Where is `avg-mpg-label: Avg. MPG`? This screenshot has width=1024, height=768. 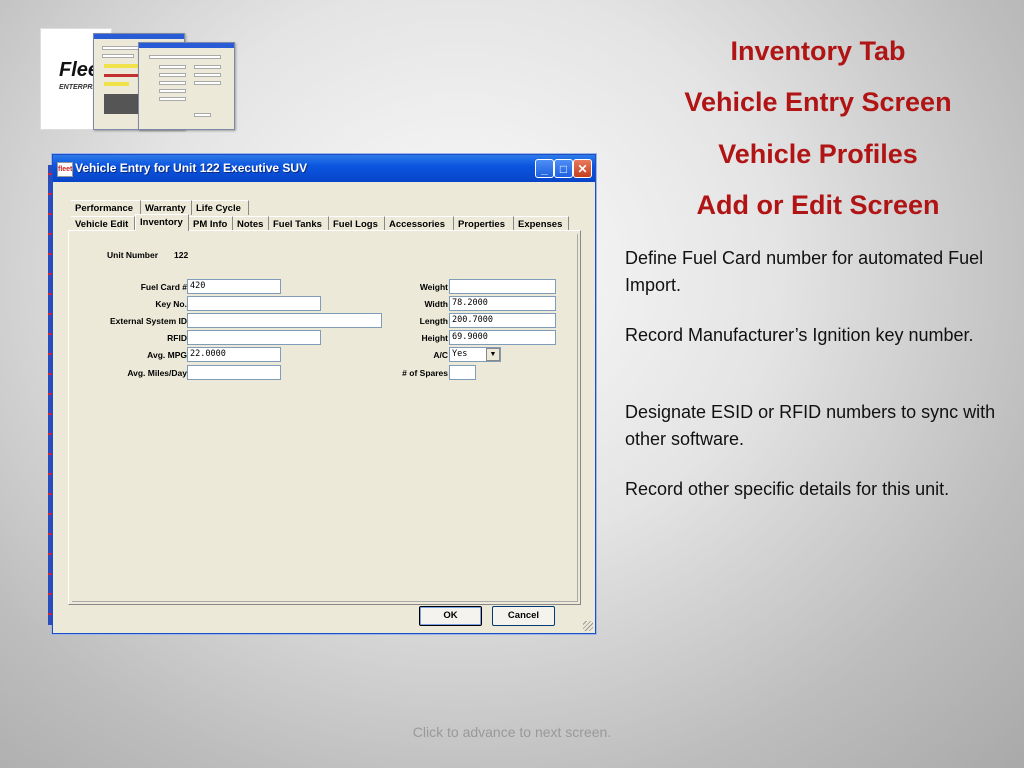
avg-mpg-label: Avg. MPG is located at coordinates (167, 355).